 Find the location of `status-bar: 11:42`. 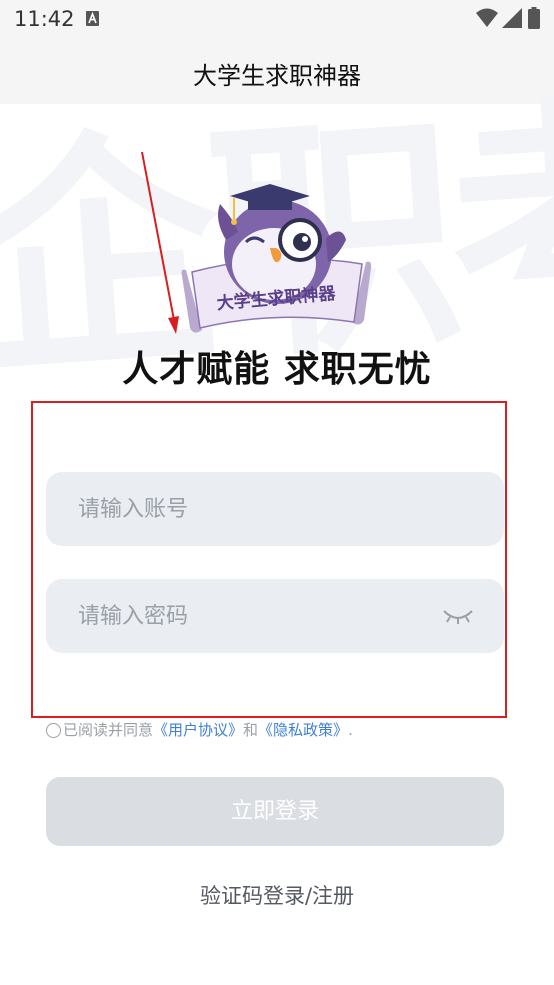

status-bar: 11:42 is located at coordinates (277, 19).